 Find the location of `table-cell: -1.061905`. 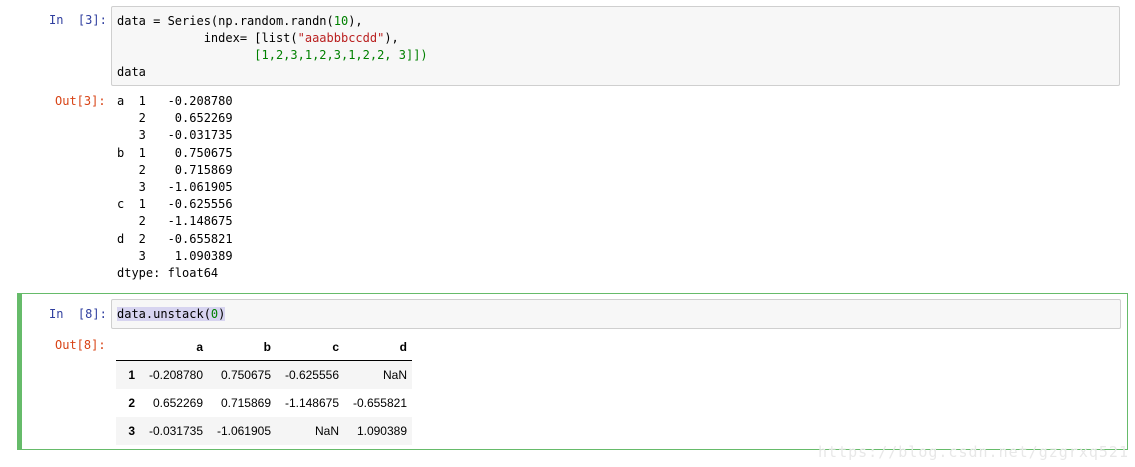

table-cell: -1.061905 is located at coordinates (243, 431).